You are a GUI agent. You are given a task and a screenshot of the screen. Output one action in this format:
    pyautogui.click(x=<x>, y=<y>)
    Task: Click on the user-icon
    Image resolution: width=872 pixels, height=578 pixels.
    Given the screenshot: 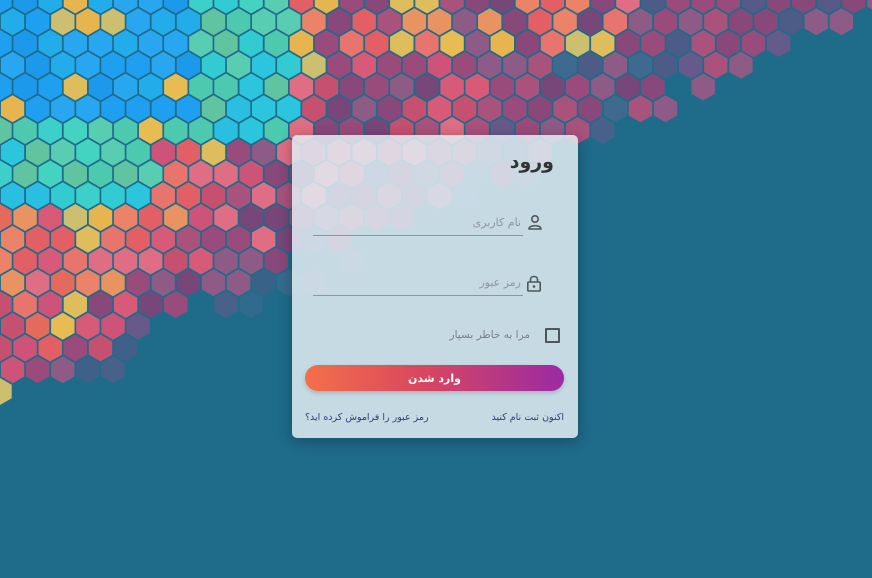 What is the action you would take?
    pyautogui.click(x=535, y=222)
    